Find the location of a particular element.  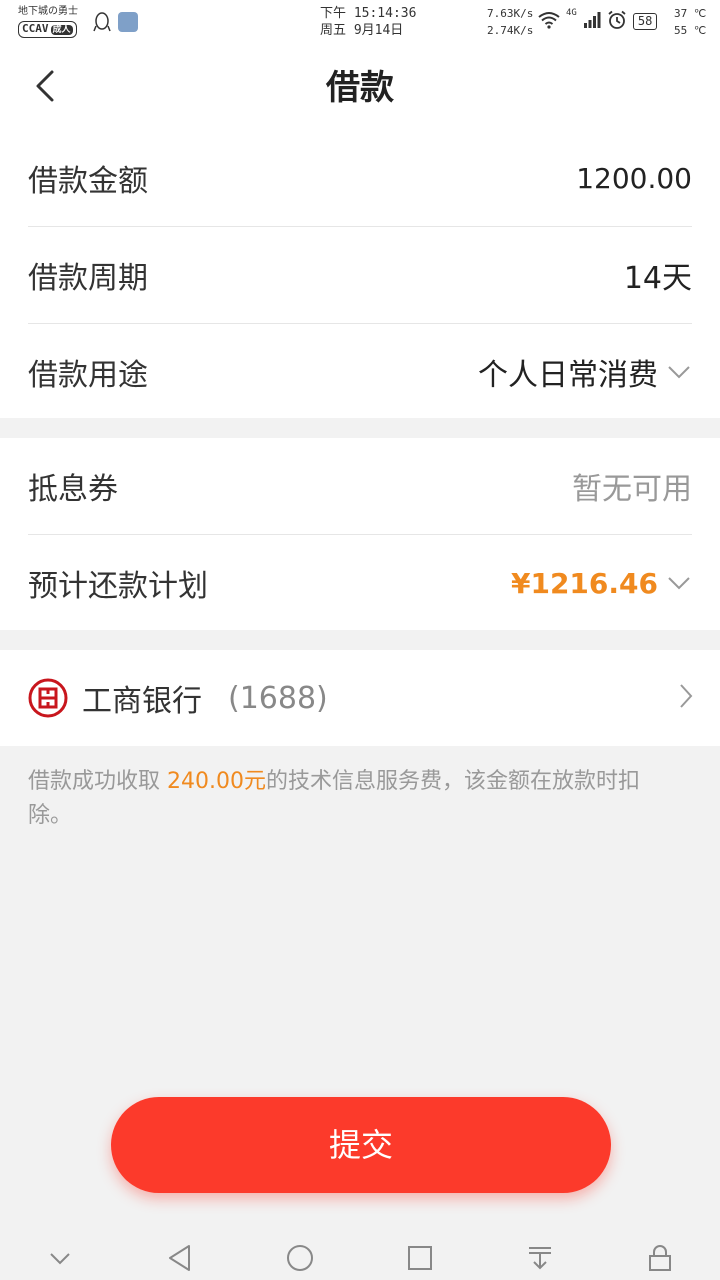

time-text: 下午 15:14:36 is located at coordinates (368, 13).